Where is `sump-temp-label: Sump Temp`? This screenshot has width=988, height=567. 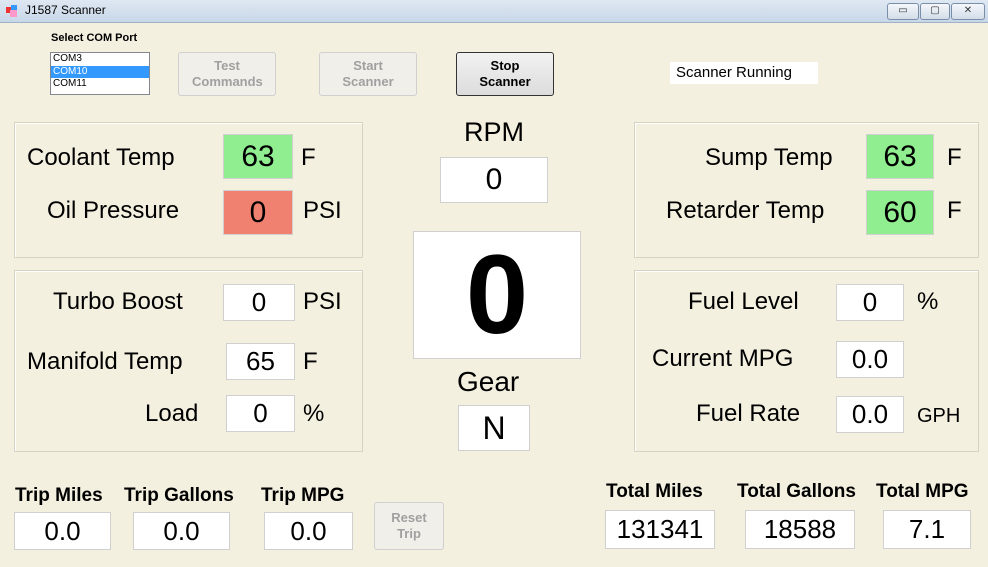
sump-temp-label: Sump Temp is located at coordinates (769, 157).